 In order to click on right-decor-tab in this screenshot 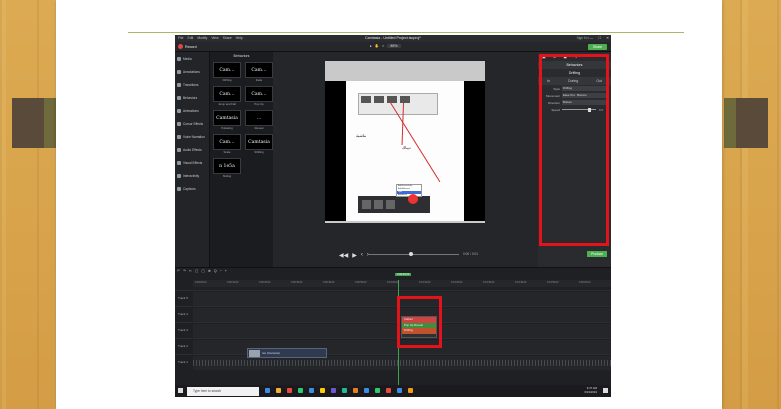, I will do `click(746, 123)`.